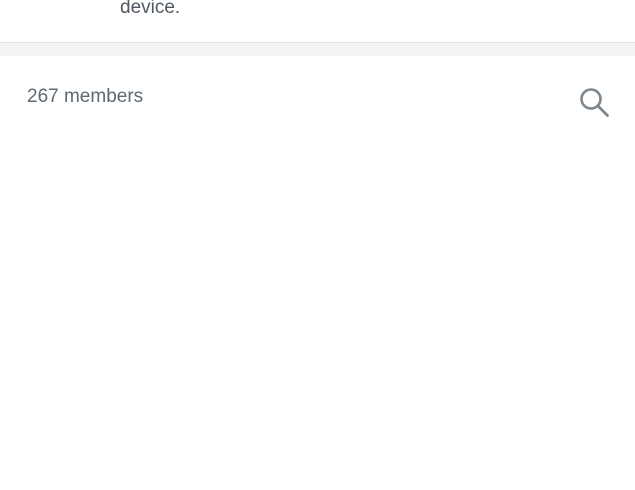 The height and width of the screenshot is (490, 635). Describe the element at coordinates (317, 49) in the screenshot. I see `section-separator` at that location.